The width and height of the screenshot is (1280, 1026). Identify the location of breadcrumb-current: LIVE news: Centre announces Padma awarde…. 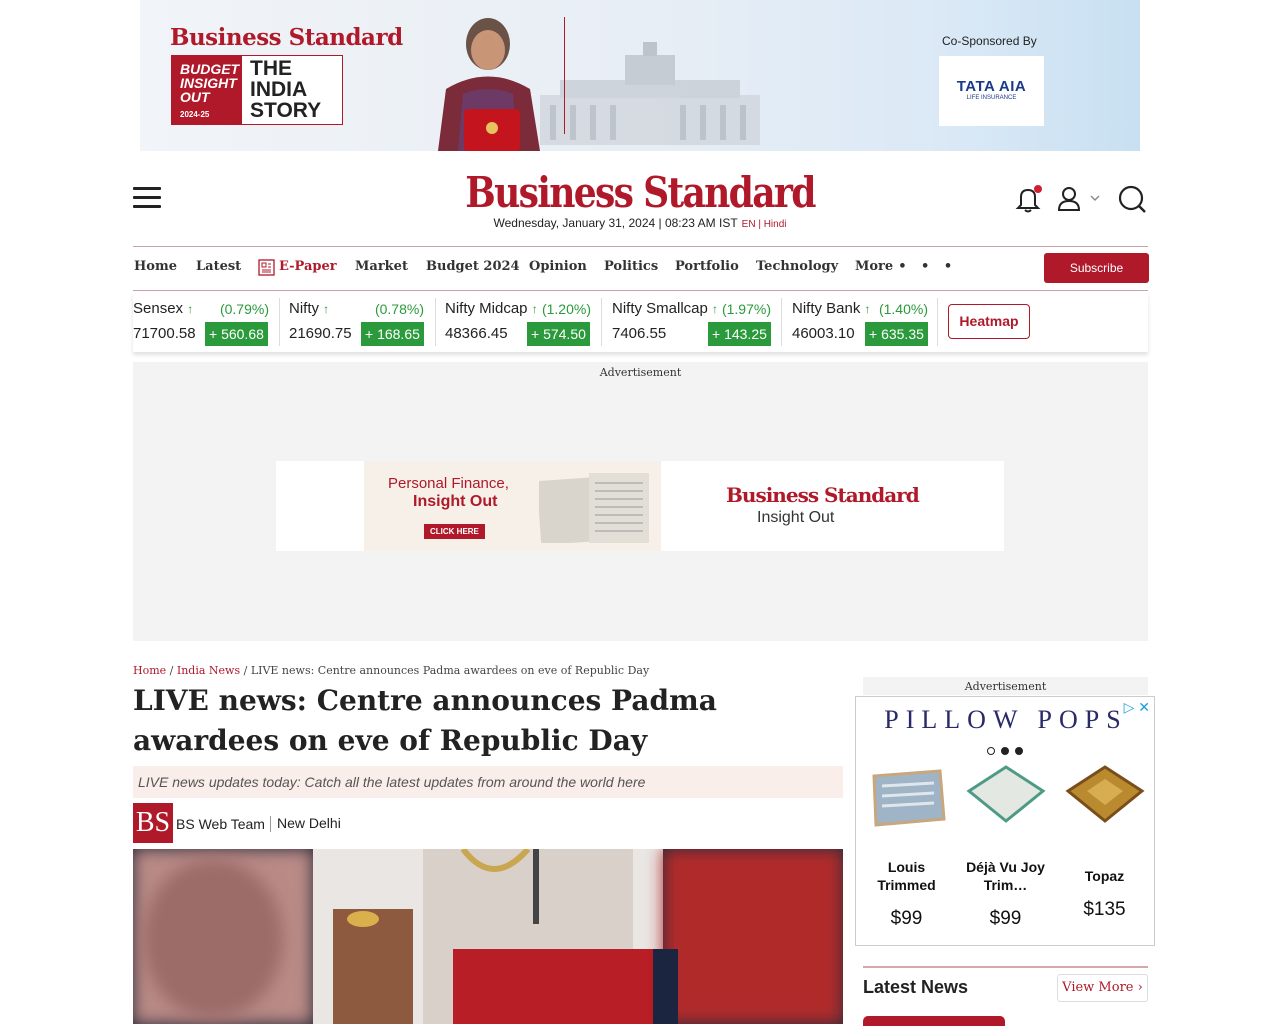
(450, 670).